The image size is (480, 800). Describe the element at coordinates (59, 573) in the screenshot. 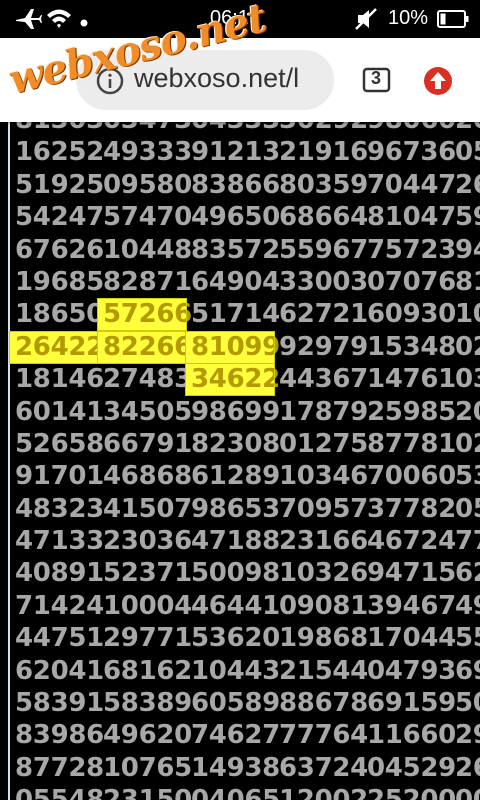

I see `number-cell: 40891` at that location.